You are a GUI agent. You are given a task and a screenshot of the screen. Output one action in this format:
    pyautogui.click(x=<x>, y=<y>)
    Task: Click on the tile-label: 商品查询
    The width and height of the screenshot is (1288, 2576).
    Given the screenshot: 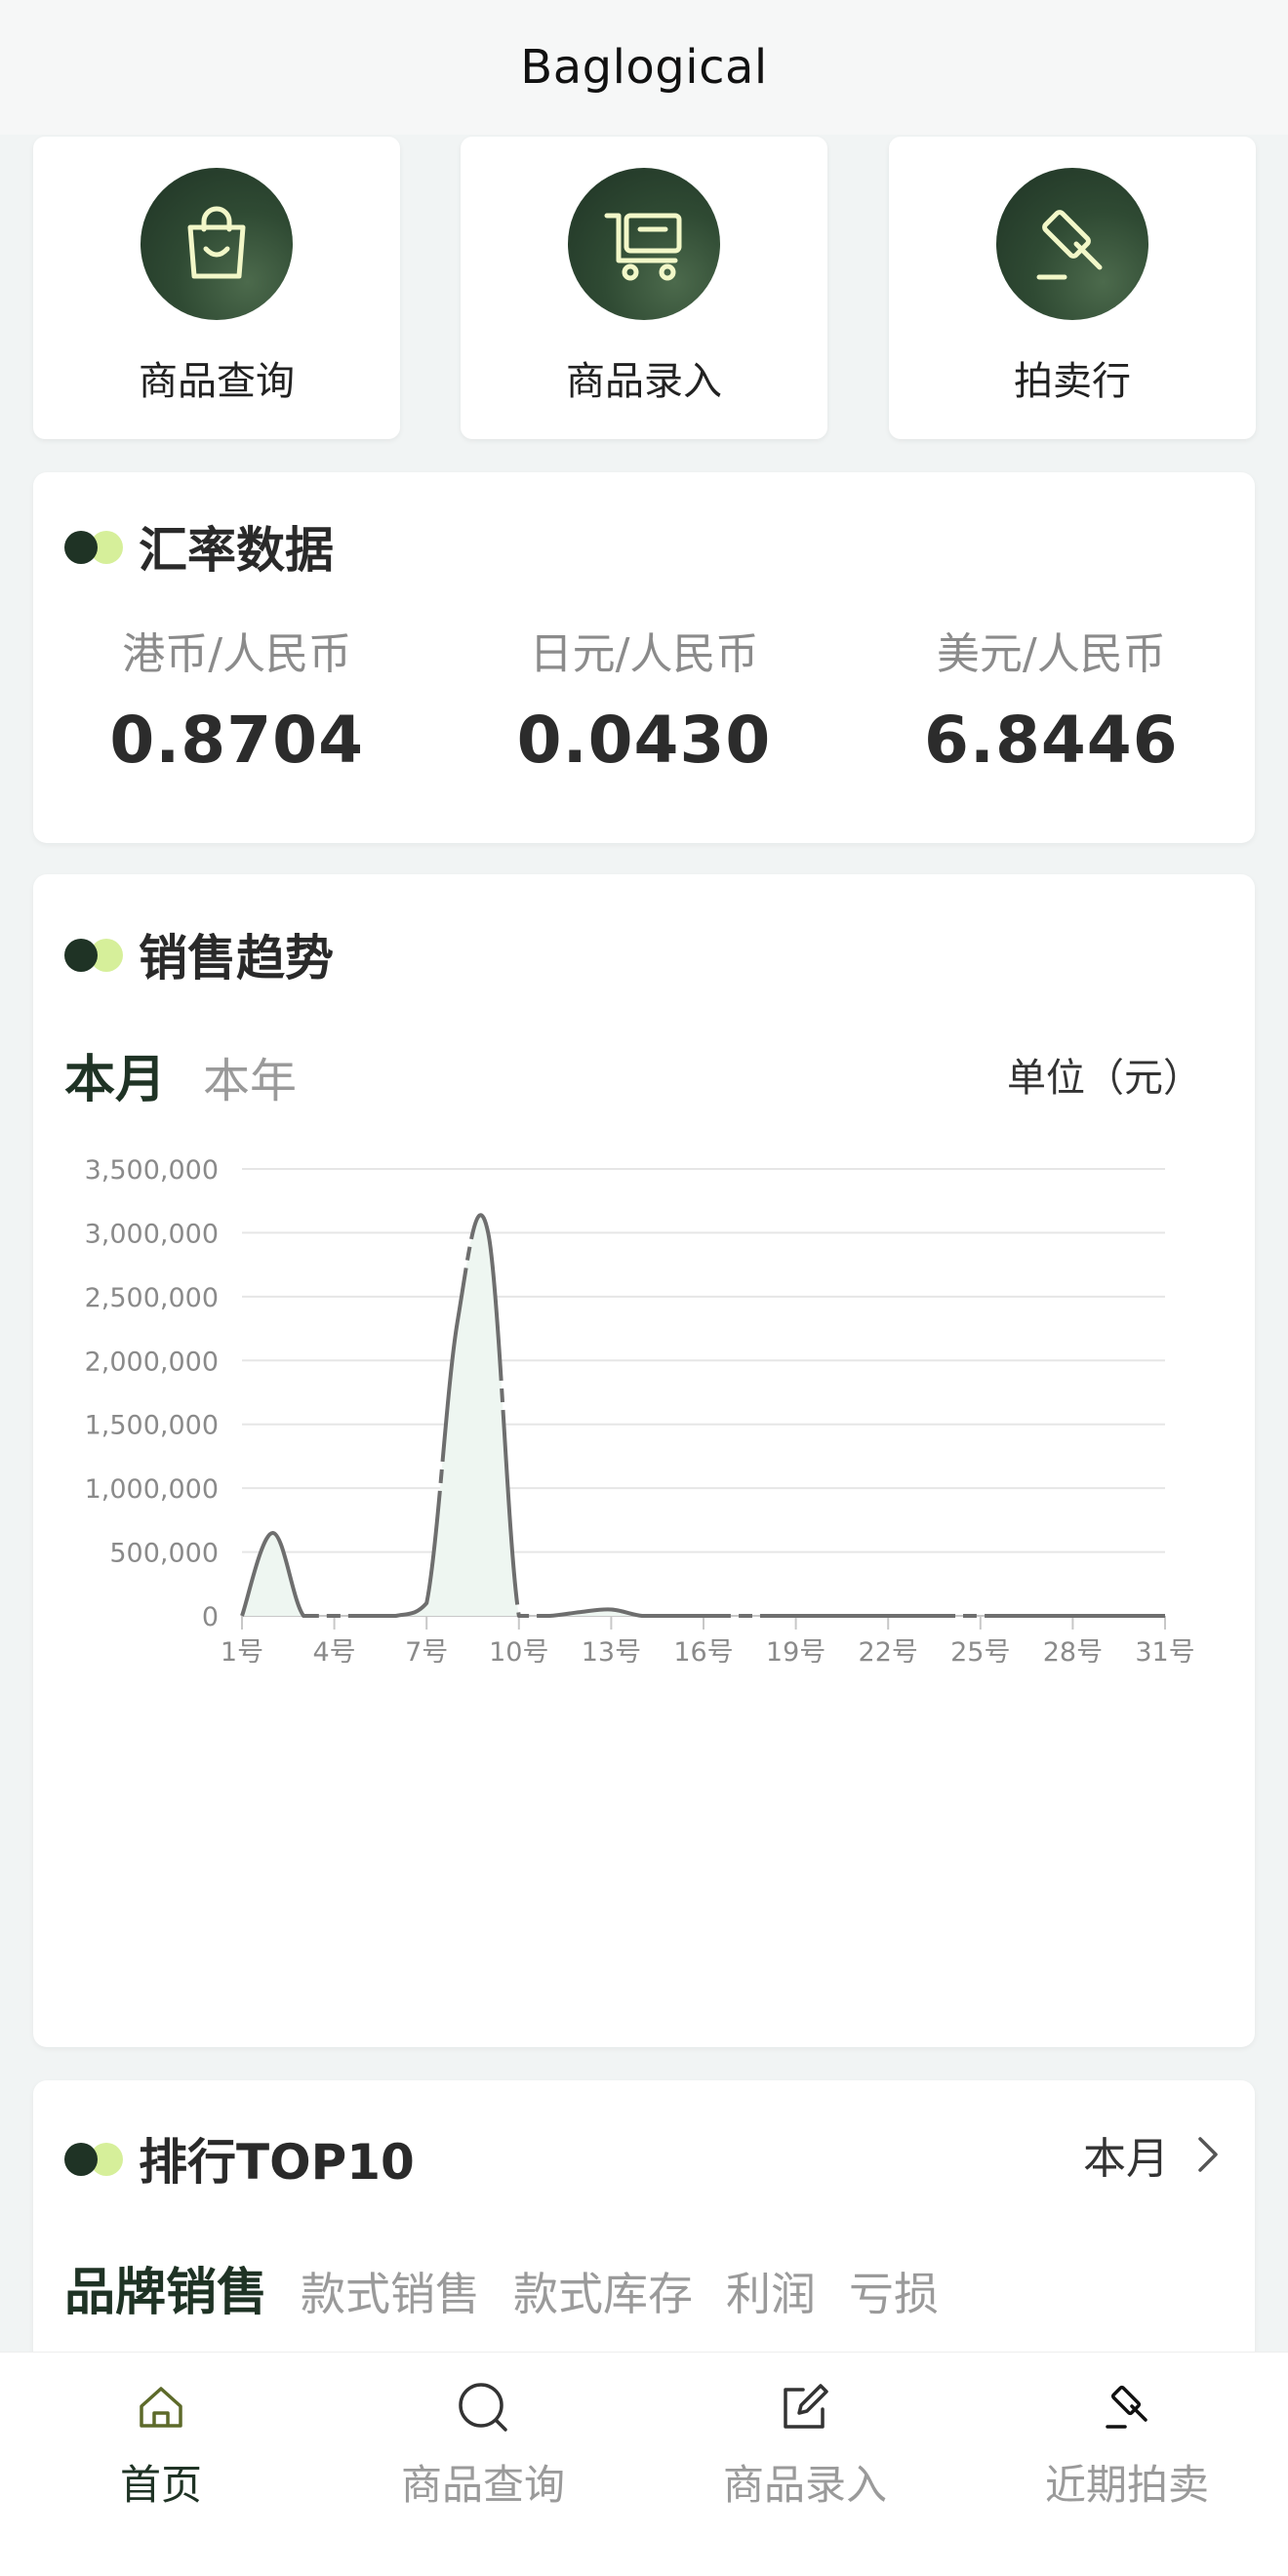 What is the action you would take?
    pyautogui.click(x=217, y=381)
    